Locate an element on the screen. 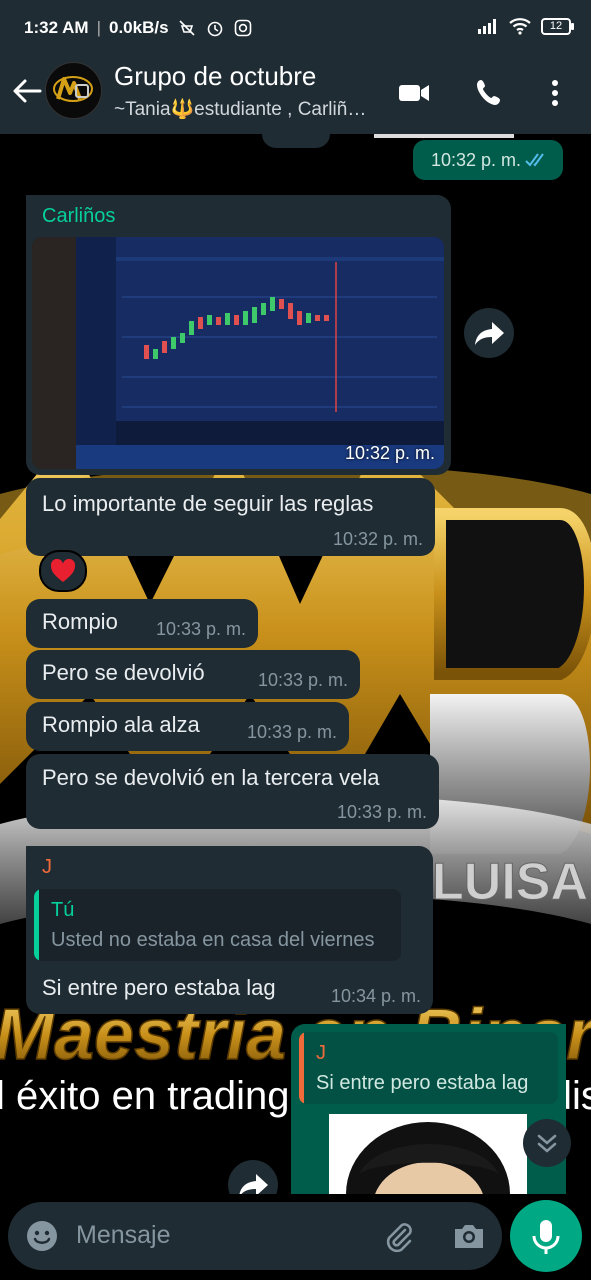 The image size is (591, 1280). message-text: Pero se devolvió is located at coordinates (123, 672).